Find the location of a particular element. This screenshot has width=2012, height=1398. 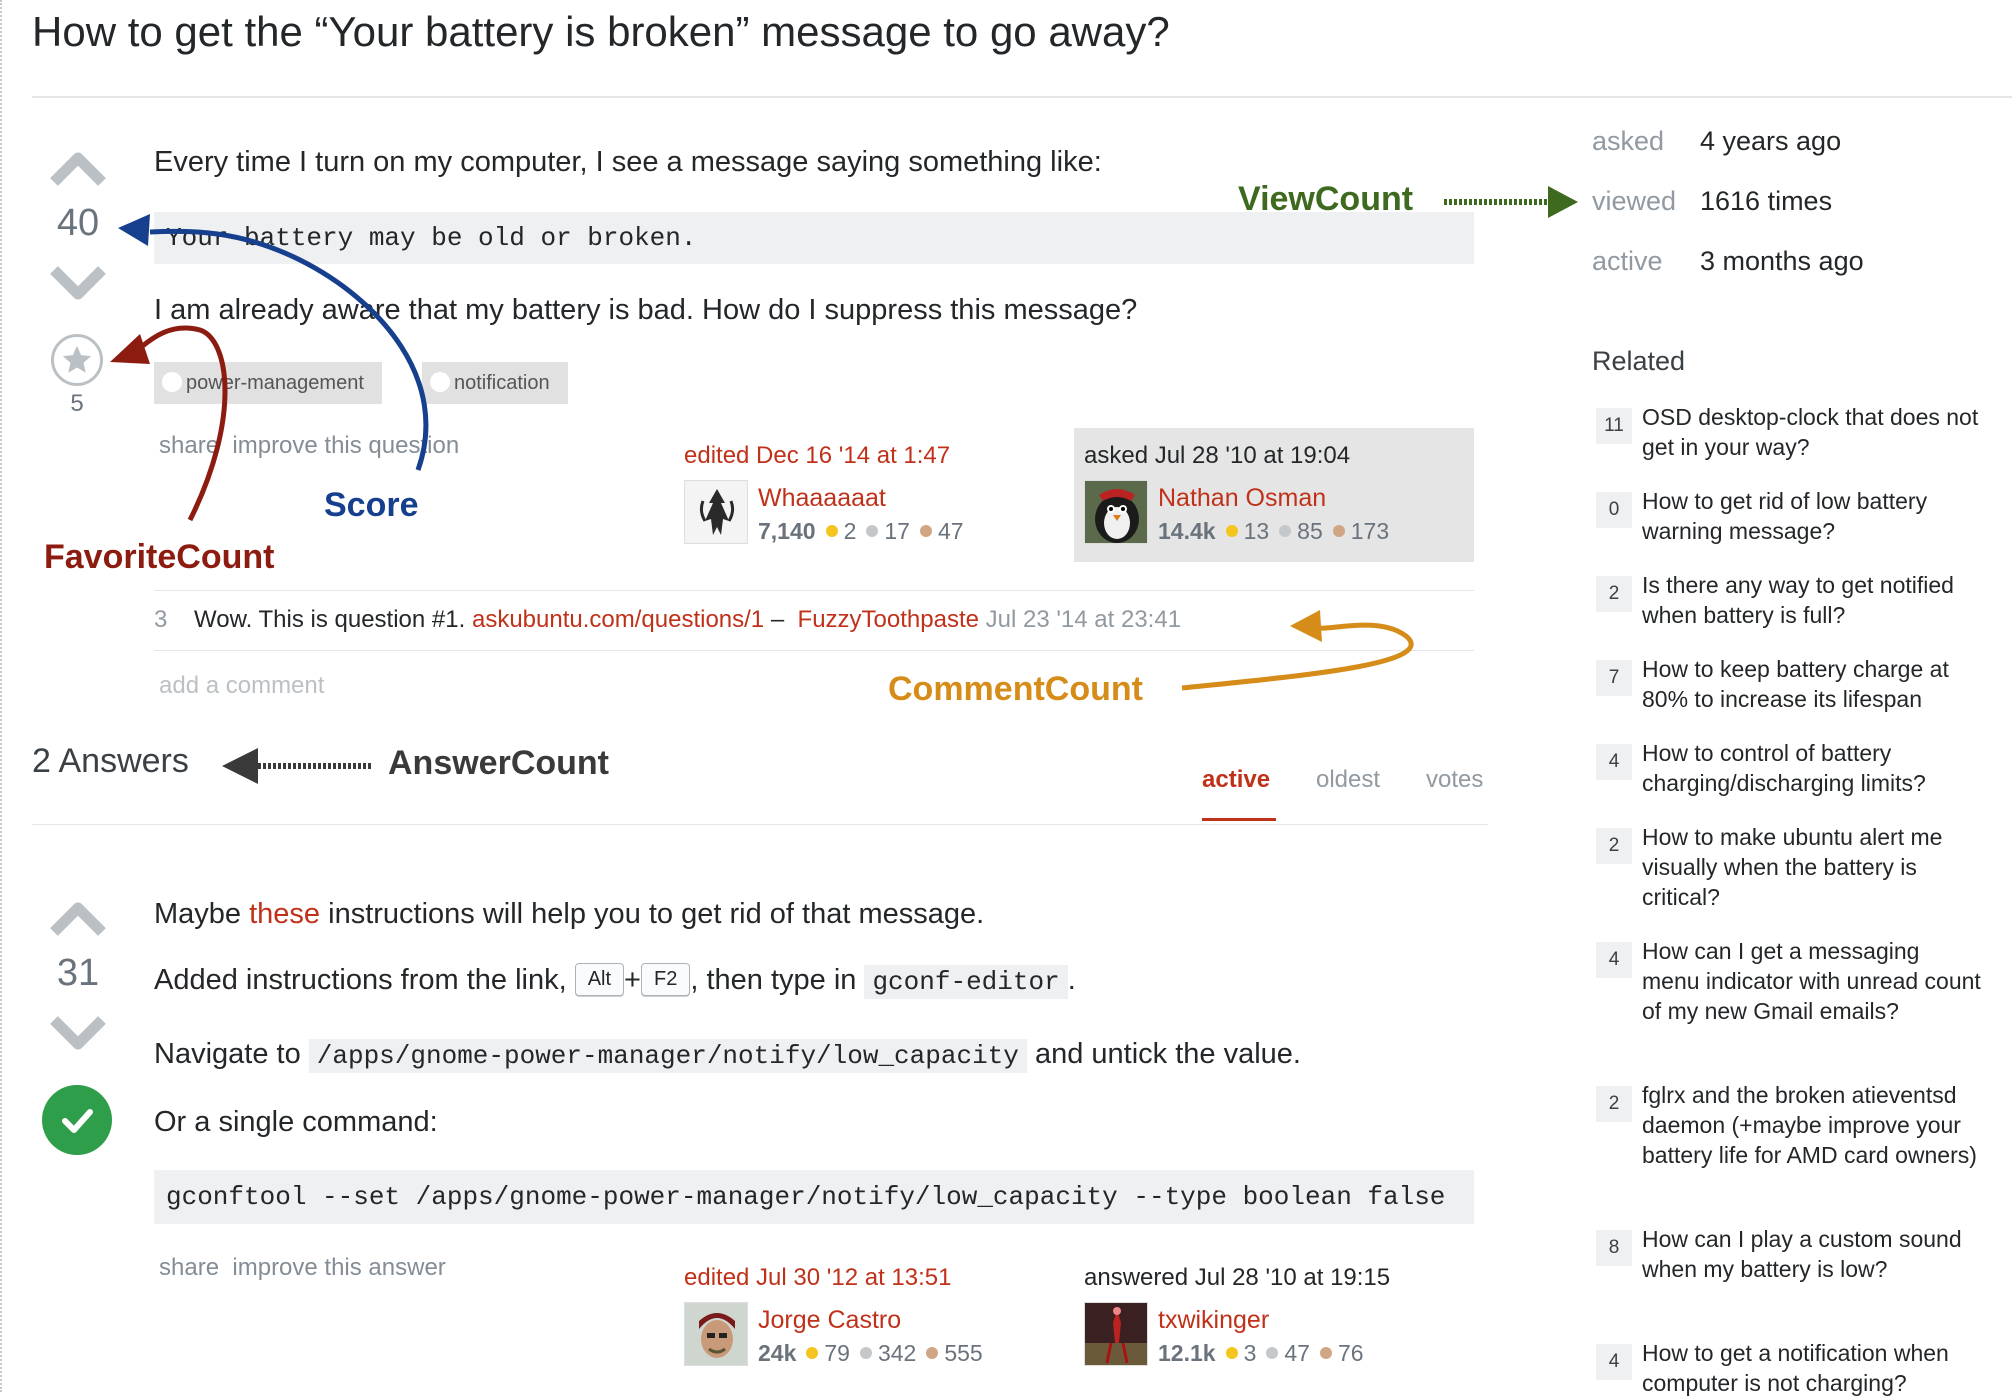

annotation-favoritecount: FavoriteCount is located at coordinates (159, 557).